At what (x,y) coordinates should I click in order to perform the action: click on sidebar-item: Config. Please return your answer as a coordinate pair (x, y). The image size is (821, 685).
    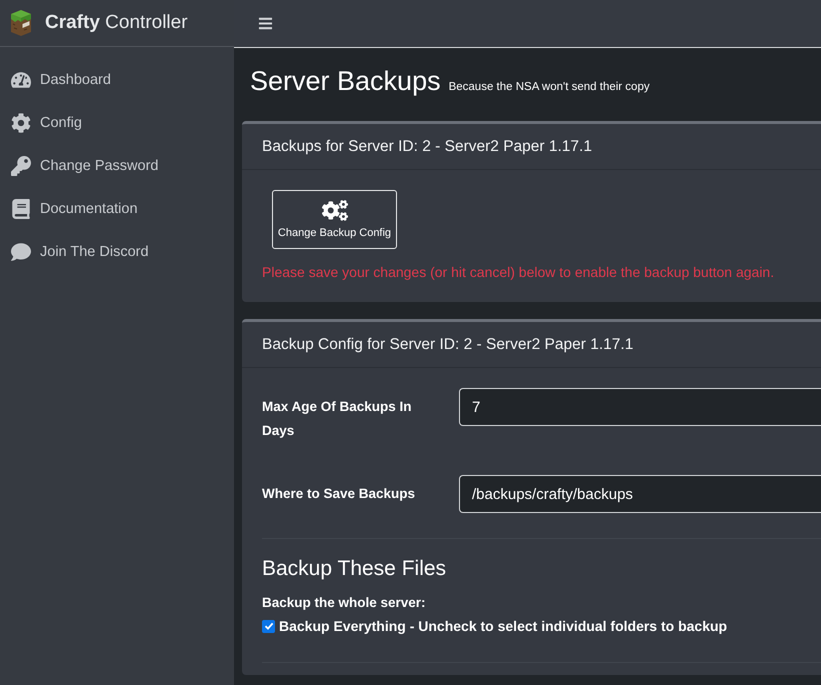
    Looking at the image, I should click on (117, 122).